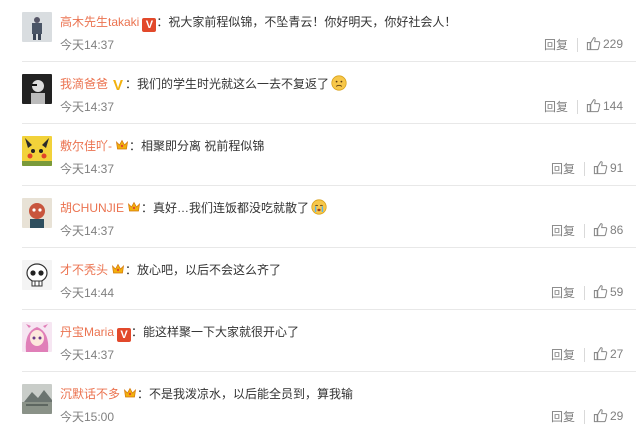 The width and height of the screenshot is (642, 434). Describe the element at coordinates (37, 399) in the screenshot. I see `landscape-avatar-icon` at that location.